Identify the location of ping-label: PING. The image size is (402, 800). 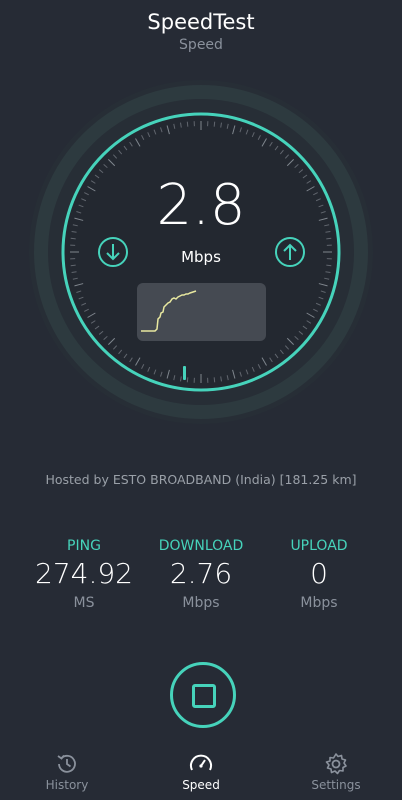
(84, 546).